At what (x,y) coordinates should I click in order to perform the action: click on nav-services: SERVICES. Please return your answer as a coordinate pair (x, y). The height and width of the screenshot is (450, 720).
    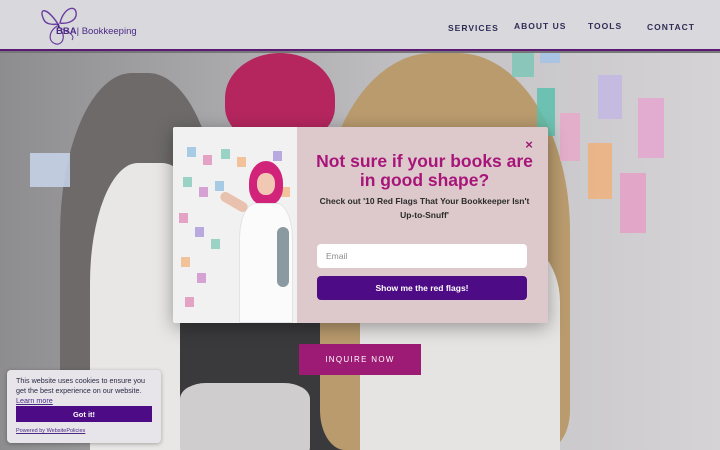
    Looking at the image, I should click on (473, 28).